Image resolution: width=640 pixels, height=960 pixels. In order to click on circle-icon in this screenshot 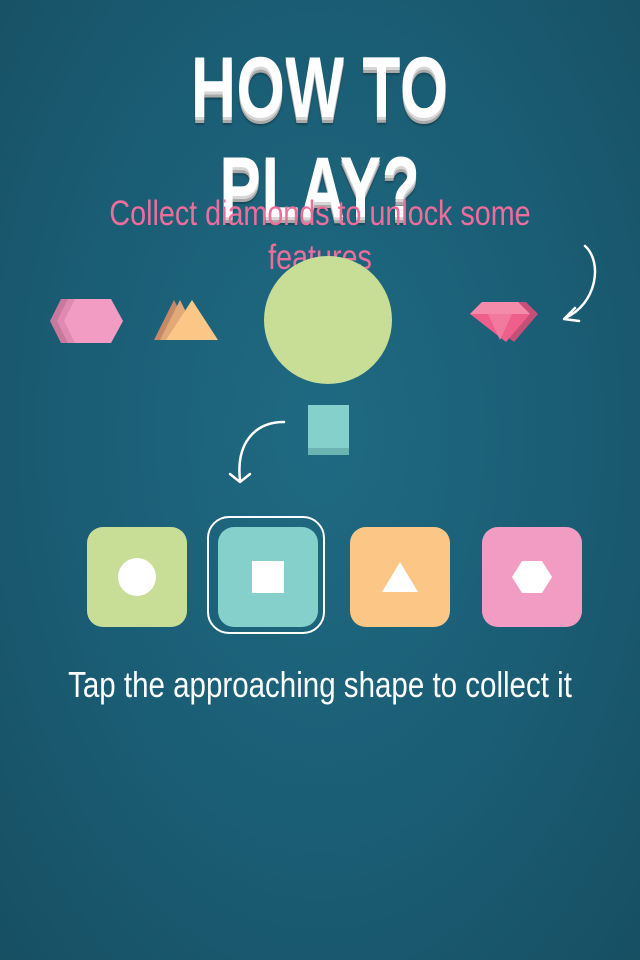, I will do `click(137, 577)`.